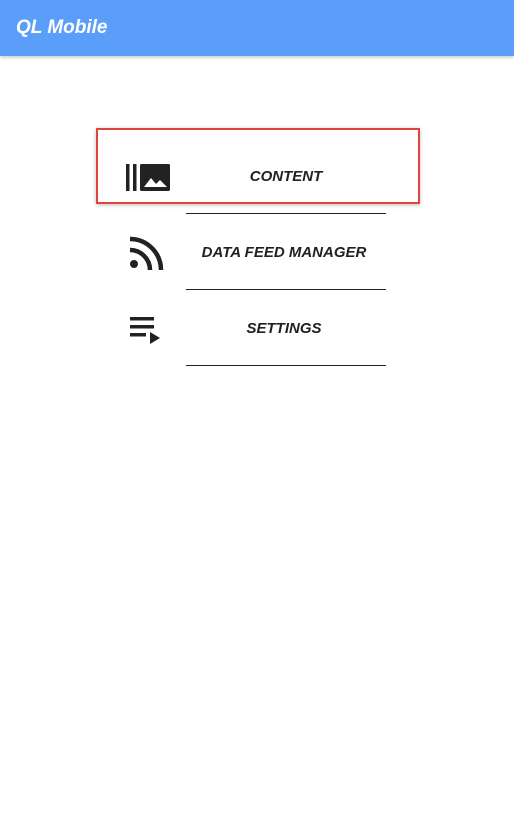  Describe the element at coordinates (148, 177) in the screenshot. I see `photo-library-icon` at that location.